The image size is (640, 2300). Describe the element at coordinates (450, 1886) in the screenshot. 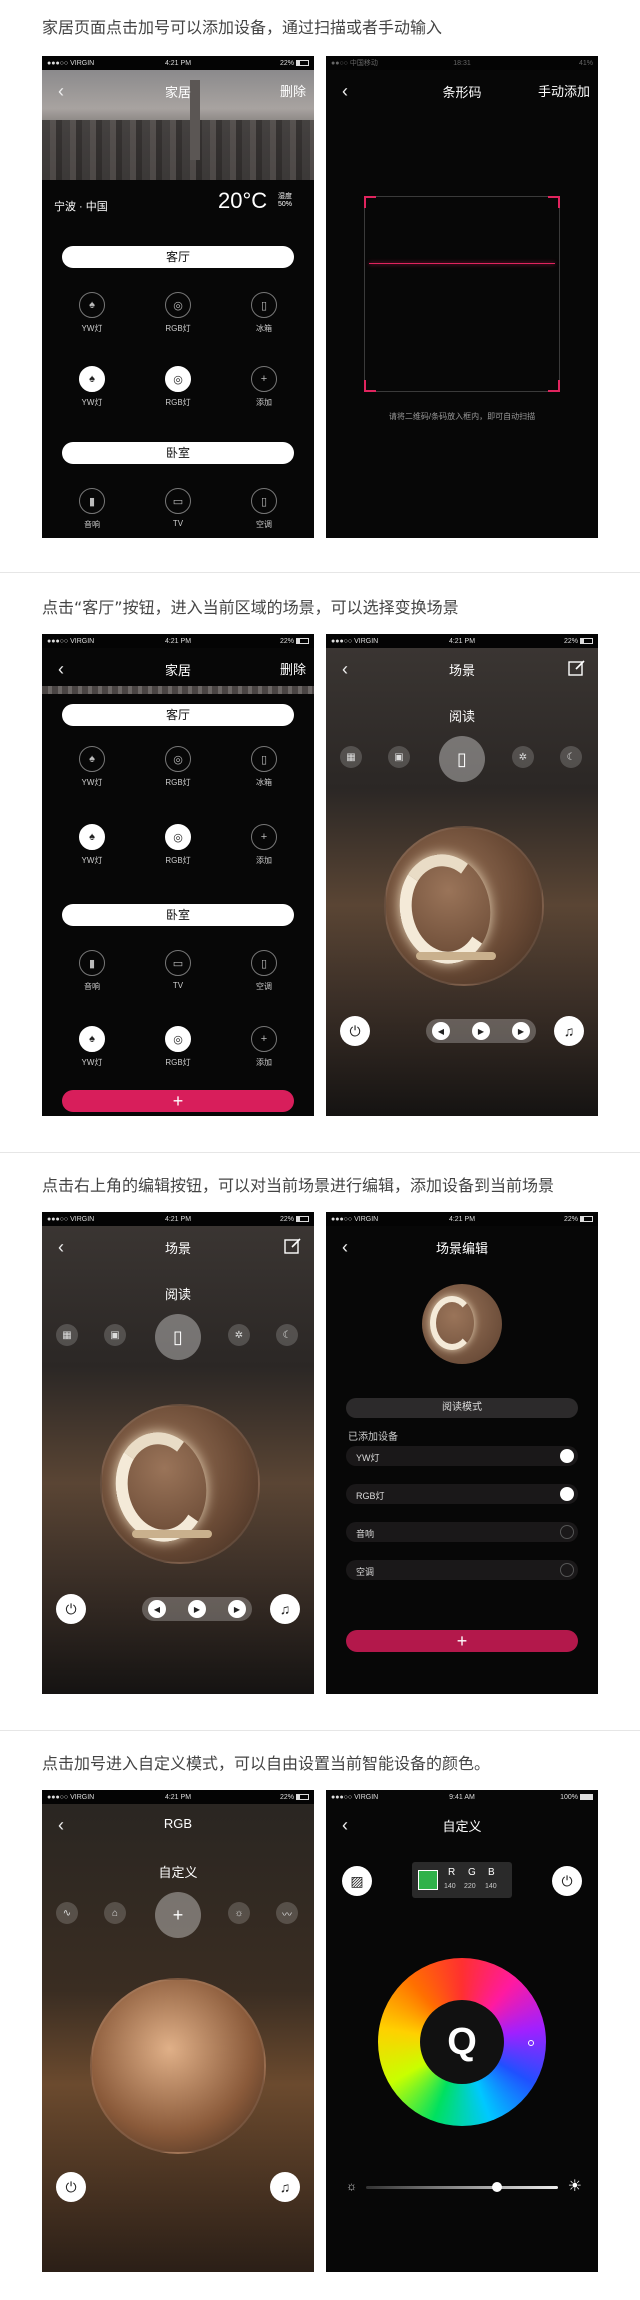

I see `r-value: 140` at that location.